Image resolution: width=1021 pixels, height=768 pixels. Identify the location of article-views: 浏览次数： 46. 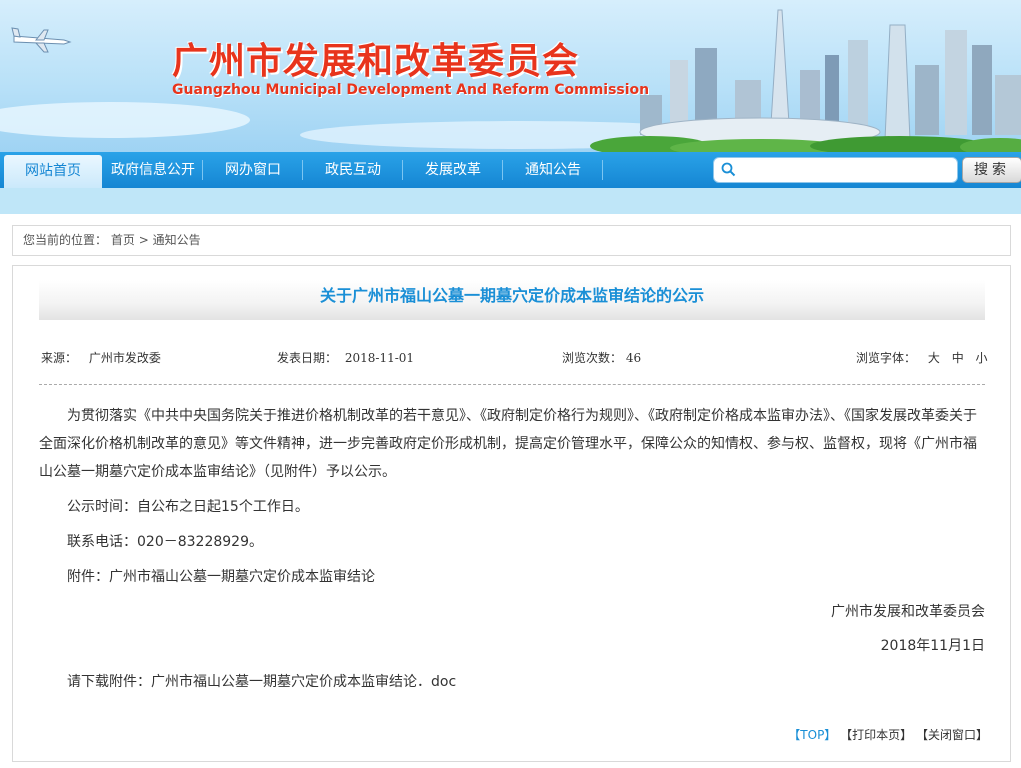
(601, 357).